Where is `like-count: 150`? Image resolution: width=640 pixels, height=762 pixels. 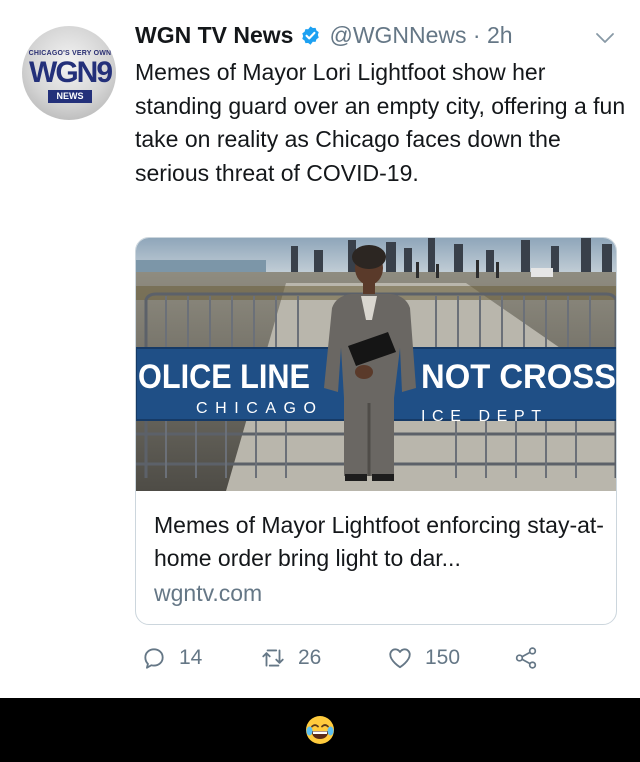 like-count: 150 is located at coordinates (443, 657).